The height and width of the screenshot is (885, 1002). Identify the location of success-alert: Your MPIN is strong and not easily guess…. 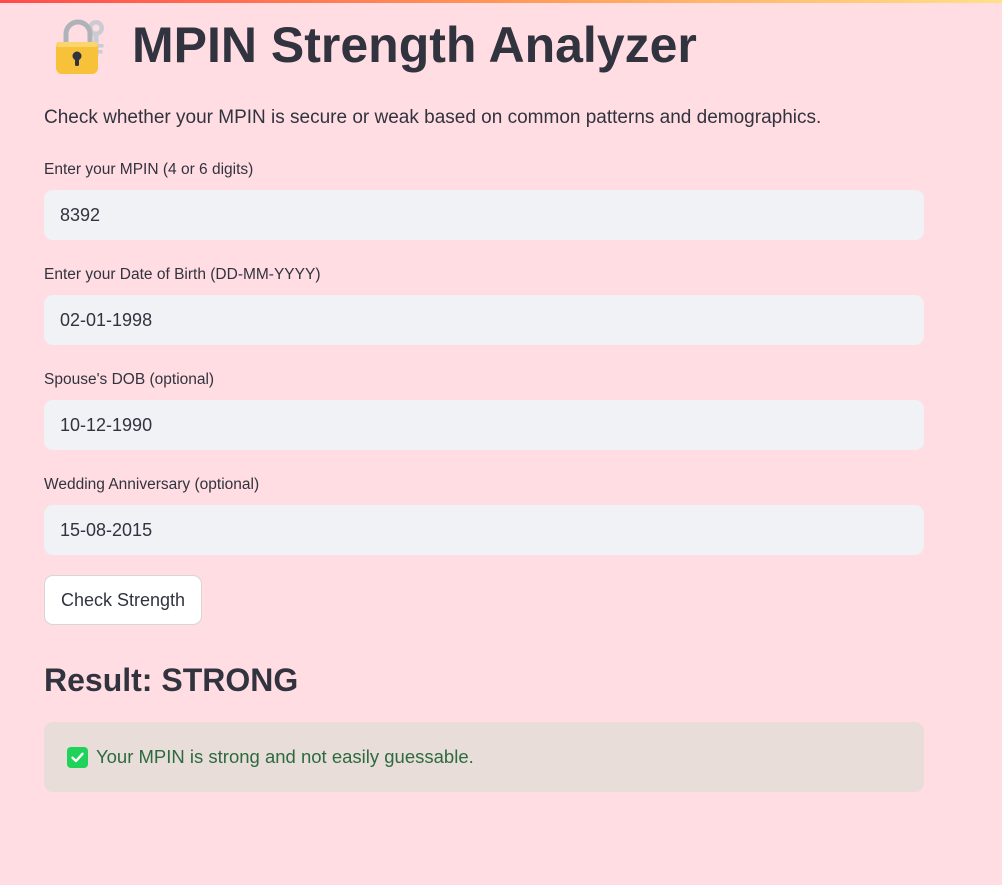
(484, 757).